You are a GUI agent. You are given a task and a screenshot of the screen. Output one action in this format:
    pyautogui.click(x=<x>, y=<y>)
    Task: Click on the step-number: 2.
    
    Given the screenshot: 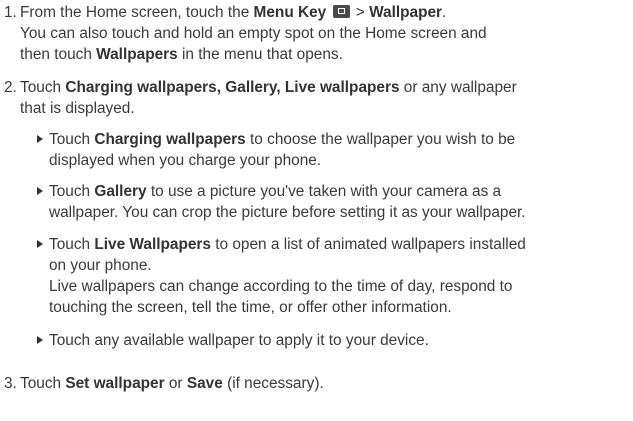 What is the action you would take?
    pyautogui.click(x=10, y=87)
    